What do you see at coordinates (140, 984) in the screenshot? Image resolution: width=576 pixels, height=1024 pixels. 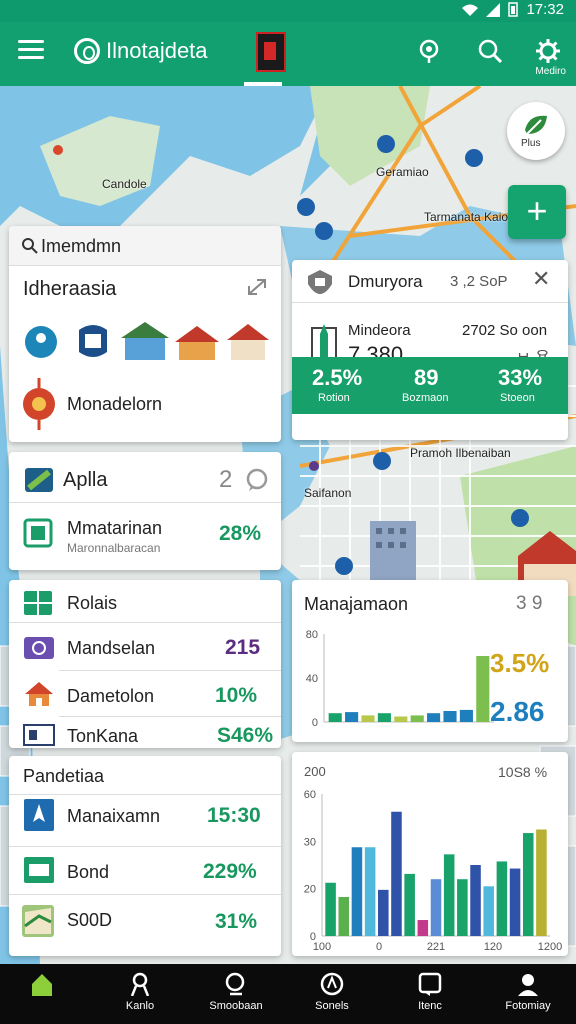 I see `person-icon` at bounding box center [140, 984].